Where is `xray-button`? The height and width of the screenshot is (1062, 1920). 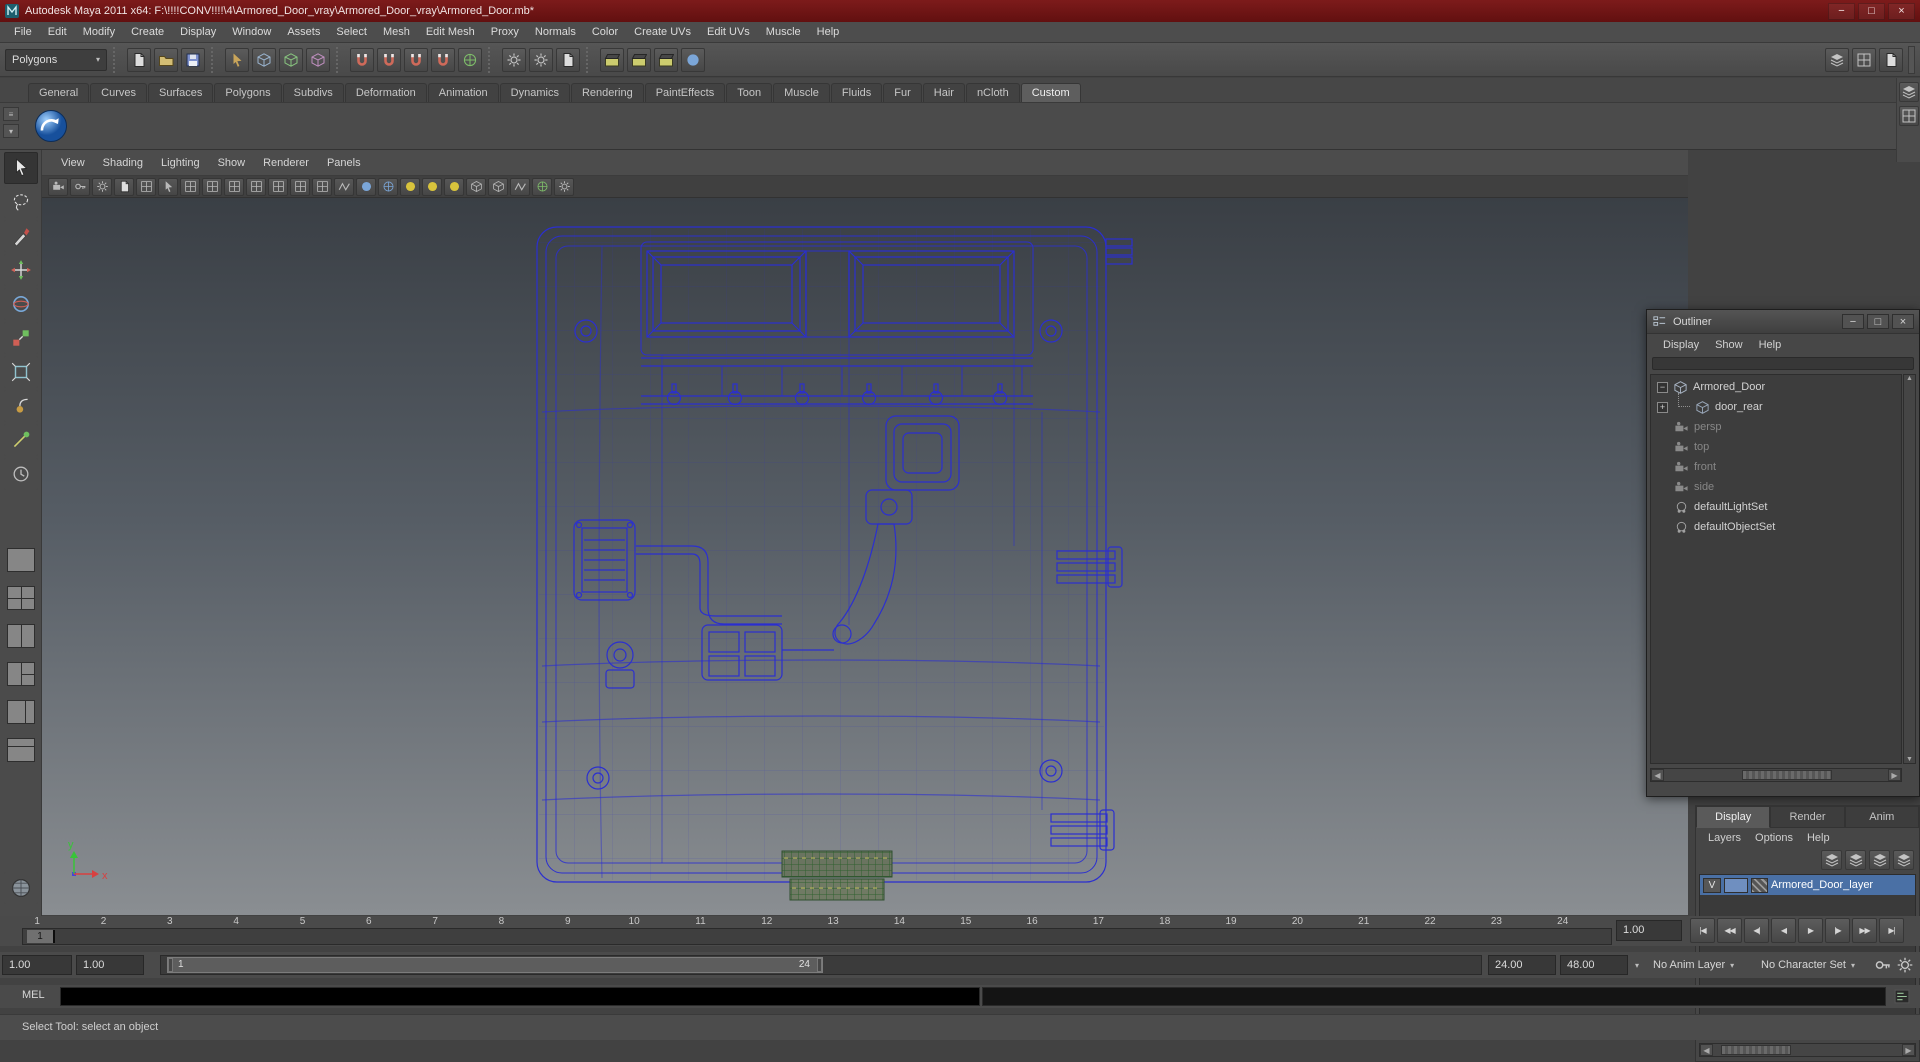 xray-button is located at coordinates (498, 186).